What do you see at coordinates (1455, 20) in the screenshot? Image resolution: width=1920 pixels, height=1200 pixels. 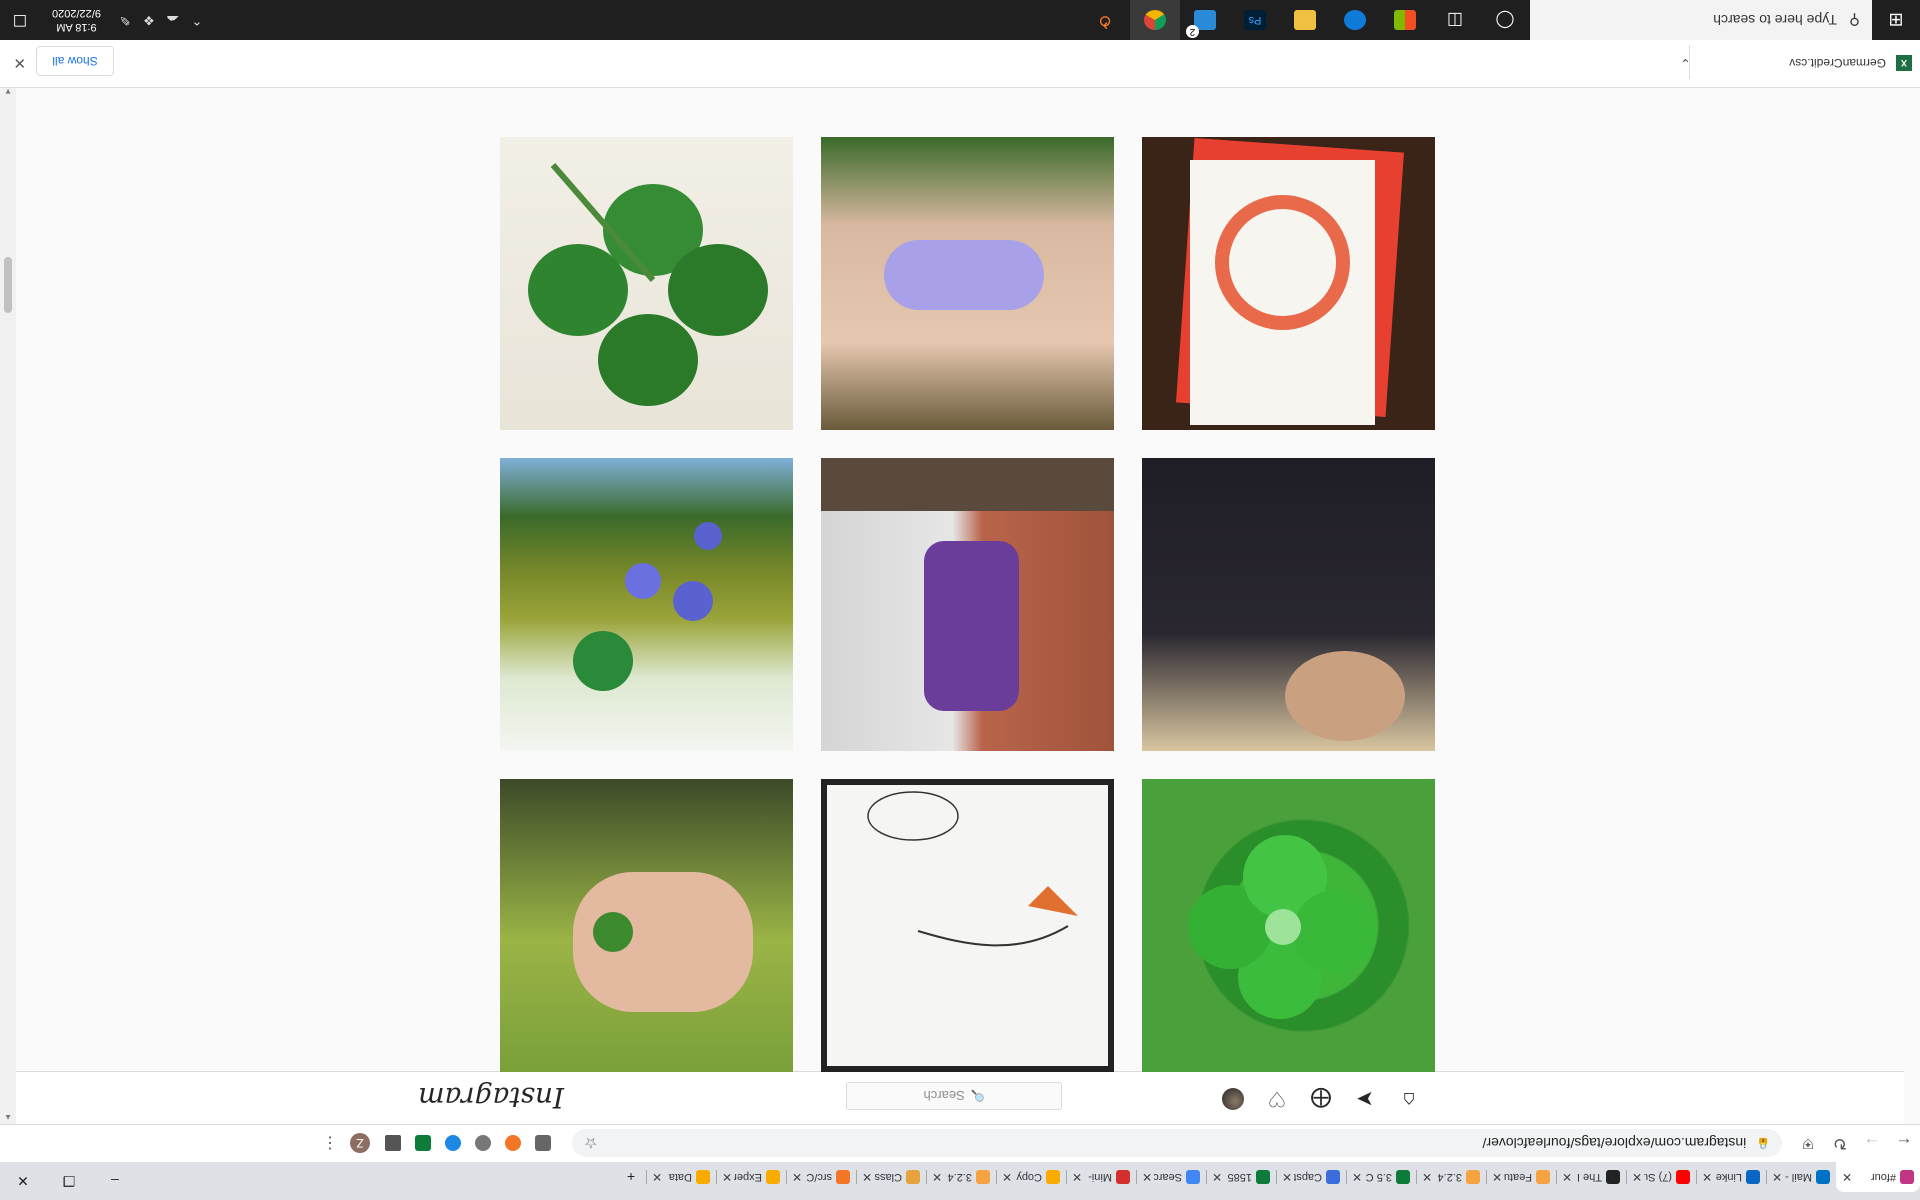 I see `task-view-icon: ◫` at bounding box center [1455, 20].